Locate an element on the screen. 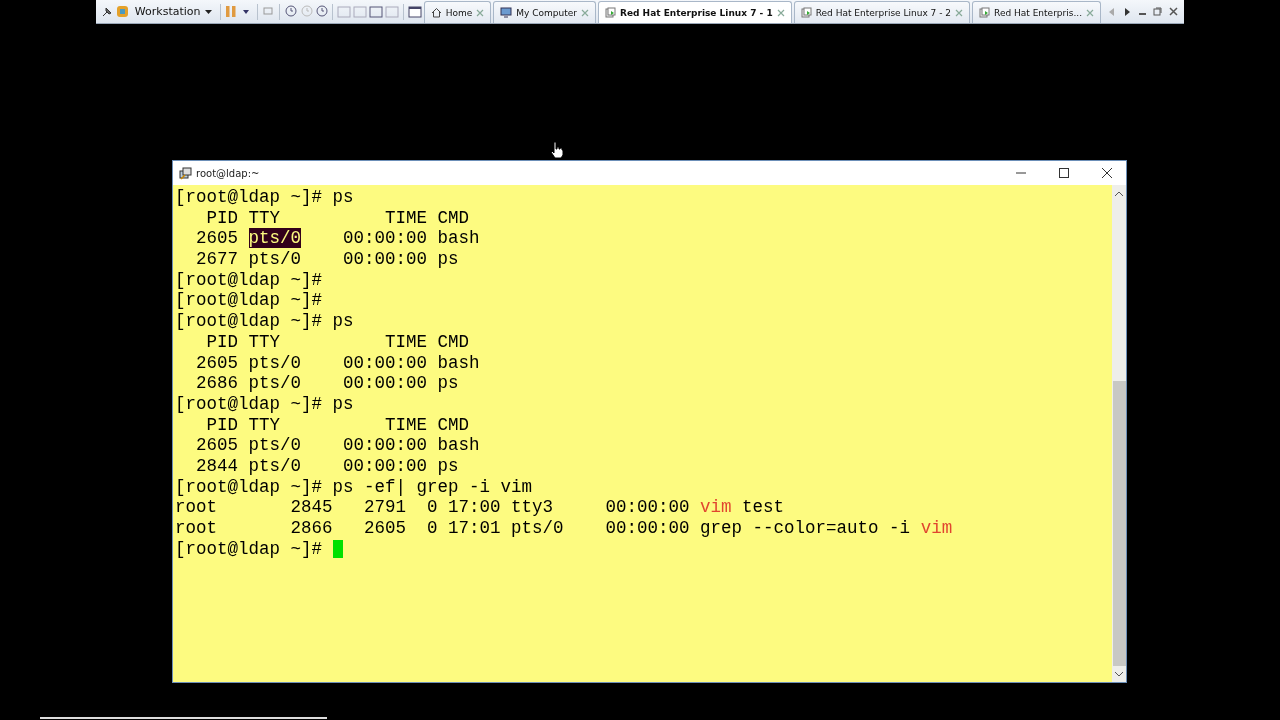 Image resolution: width=1280 pixels, height=720 pixels. terminal-line: [root@ldap ~]# ps -ef| grep -i vim is located at coordinates (354, 487).